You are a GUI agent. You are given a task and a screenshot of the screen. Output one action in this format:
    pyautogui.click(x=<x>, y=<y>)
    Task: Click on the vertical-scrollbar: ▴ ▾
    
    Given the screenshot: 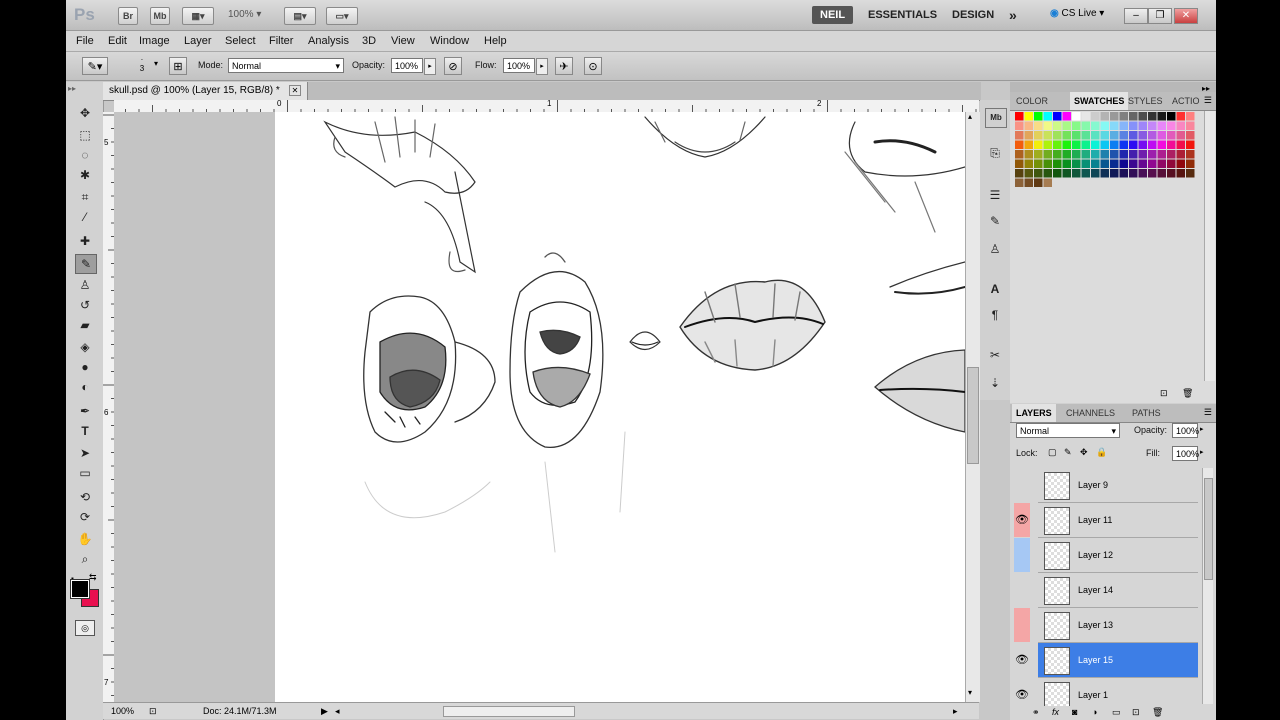 What is the action you would take?
    pyautogui.click(x=972, y=407)
    